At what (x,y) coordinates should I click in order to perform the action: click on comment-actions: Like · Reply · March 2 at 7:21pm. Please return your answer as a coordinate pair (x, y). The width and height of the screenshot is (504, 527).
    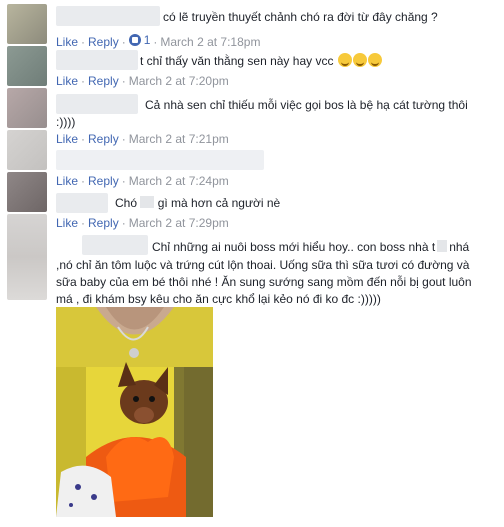
    Looking at the image, I should click on (142, 139).